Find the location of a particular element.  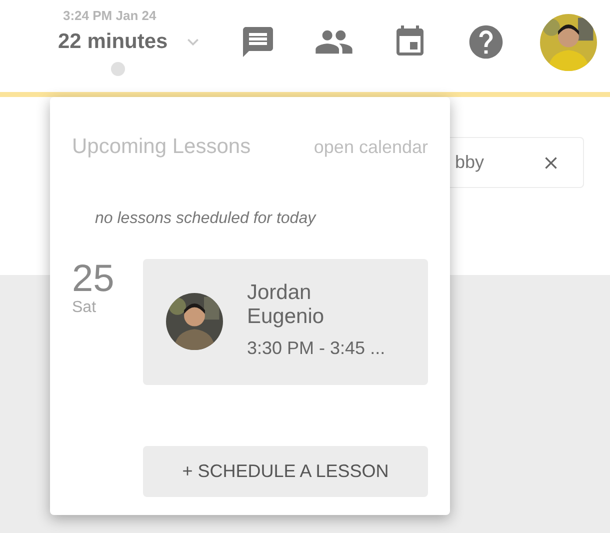

day-number: 25 is located at coordinates (94, 278).